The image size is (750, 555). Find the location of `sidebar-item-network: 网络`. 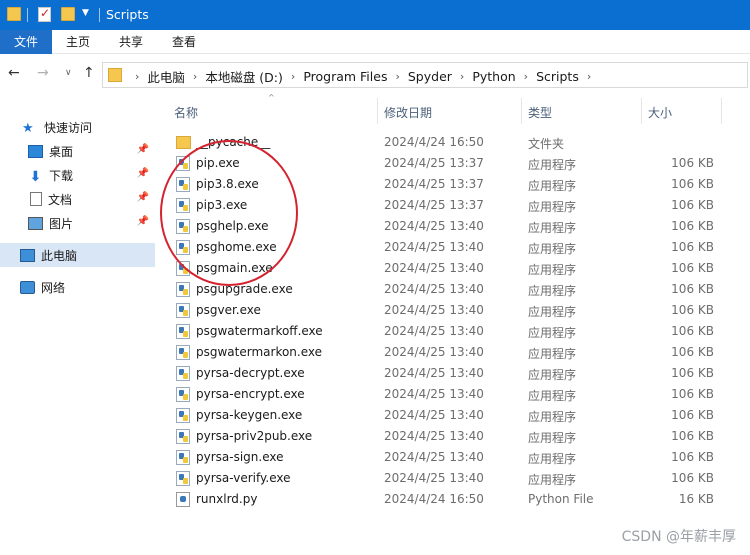

sidebar-item-network: 网络 is located at coordinates (77, 287).